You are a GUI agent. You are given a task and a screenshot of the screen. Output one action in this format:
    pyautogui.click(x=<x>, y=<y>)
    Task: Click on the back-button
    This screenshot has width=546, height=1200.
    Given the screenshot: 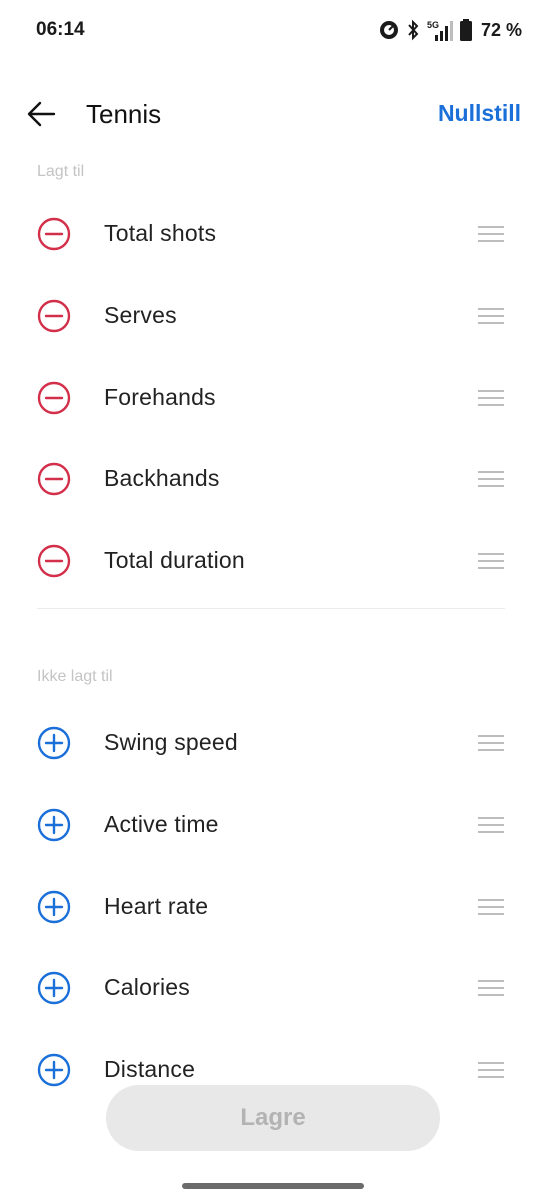 What is the action you would take?
    pyautogui.click(x=42, y=114)
    